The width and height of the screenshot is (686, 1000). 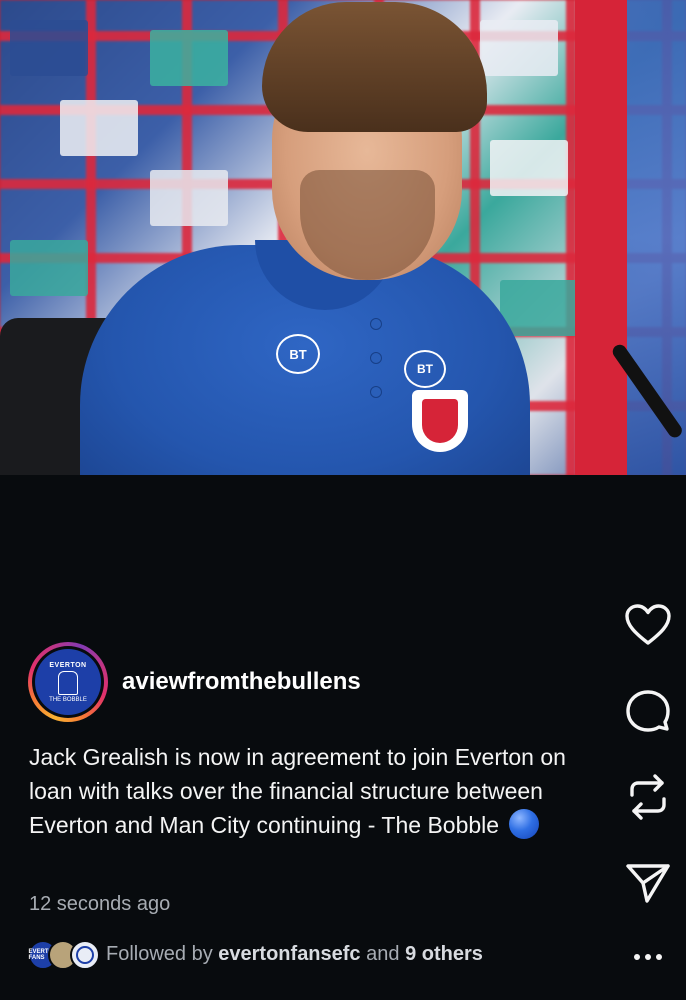 I want to click on backdrop-red-stripe, so click(x=601, y=237).